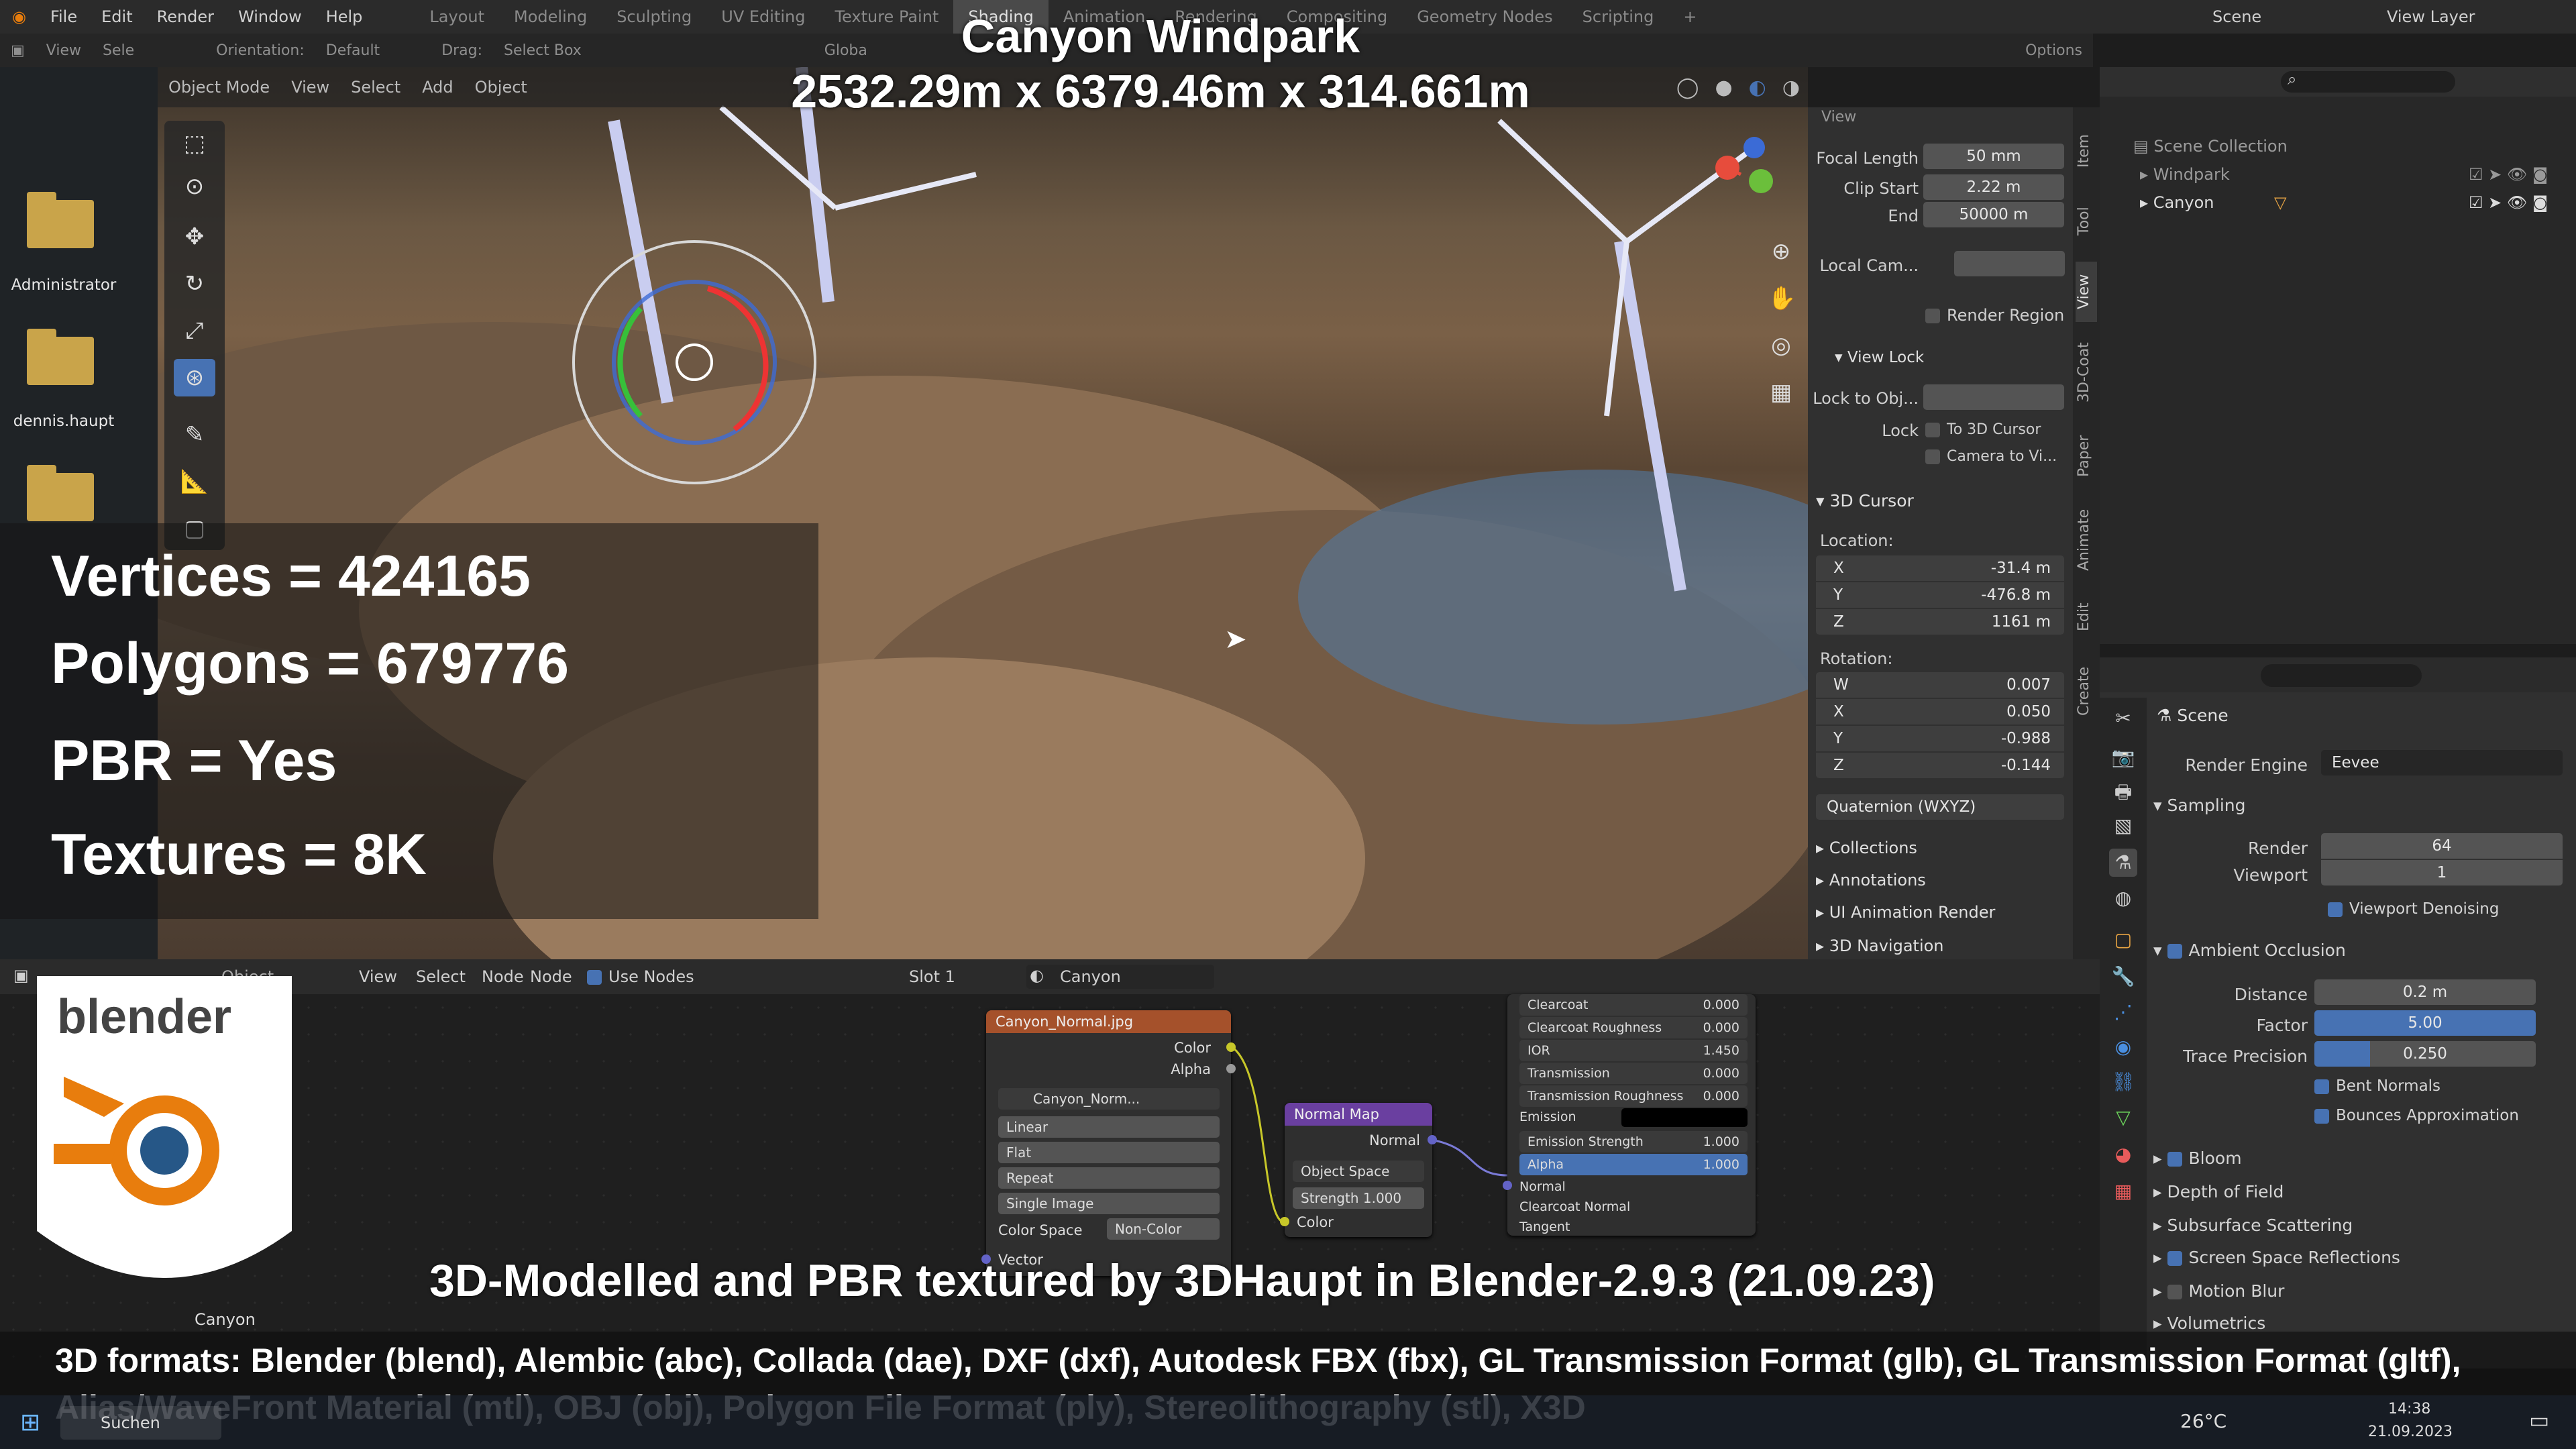  I want to click on bsdf-clearcoat-roughness-field: Clearcoat Roughness 0.000, so click(1633, 1027).